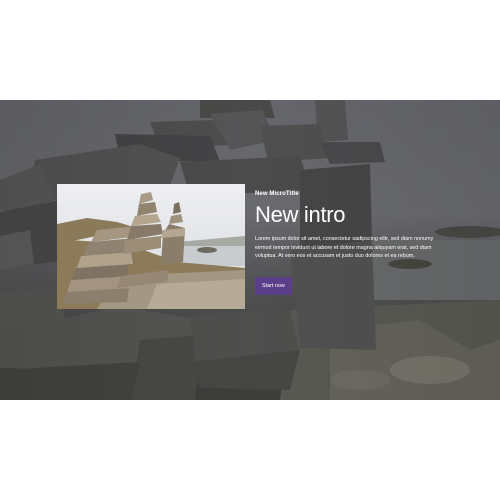 The image size is (500, 500). Describe the element at coordinates (151, 246) in the screenshot. I see `hero-thumbnail-image` at that location.